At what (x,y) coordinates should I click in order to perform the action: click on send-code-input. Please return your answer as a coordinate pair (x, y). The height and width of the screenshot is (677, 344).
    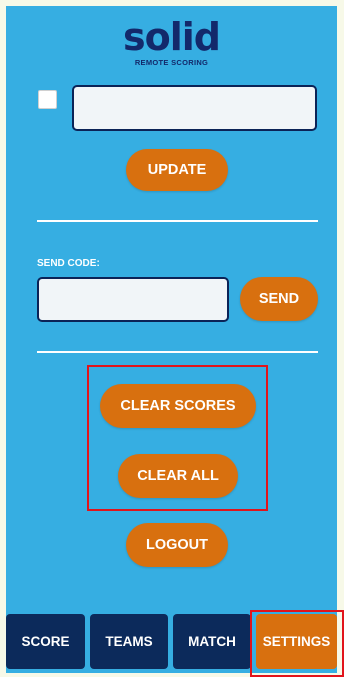
    Looking at the image, I should click on (133, 299).